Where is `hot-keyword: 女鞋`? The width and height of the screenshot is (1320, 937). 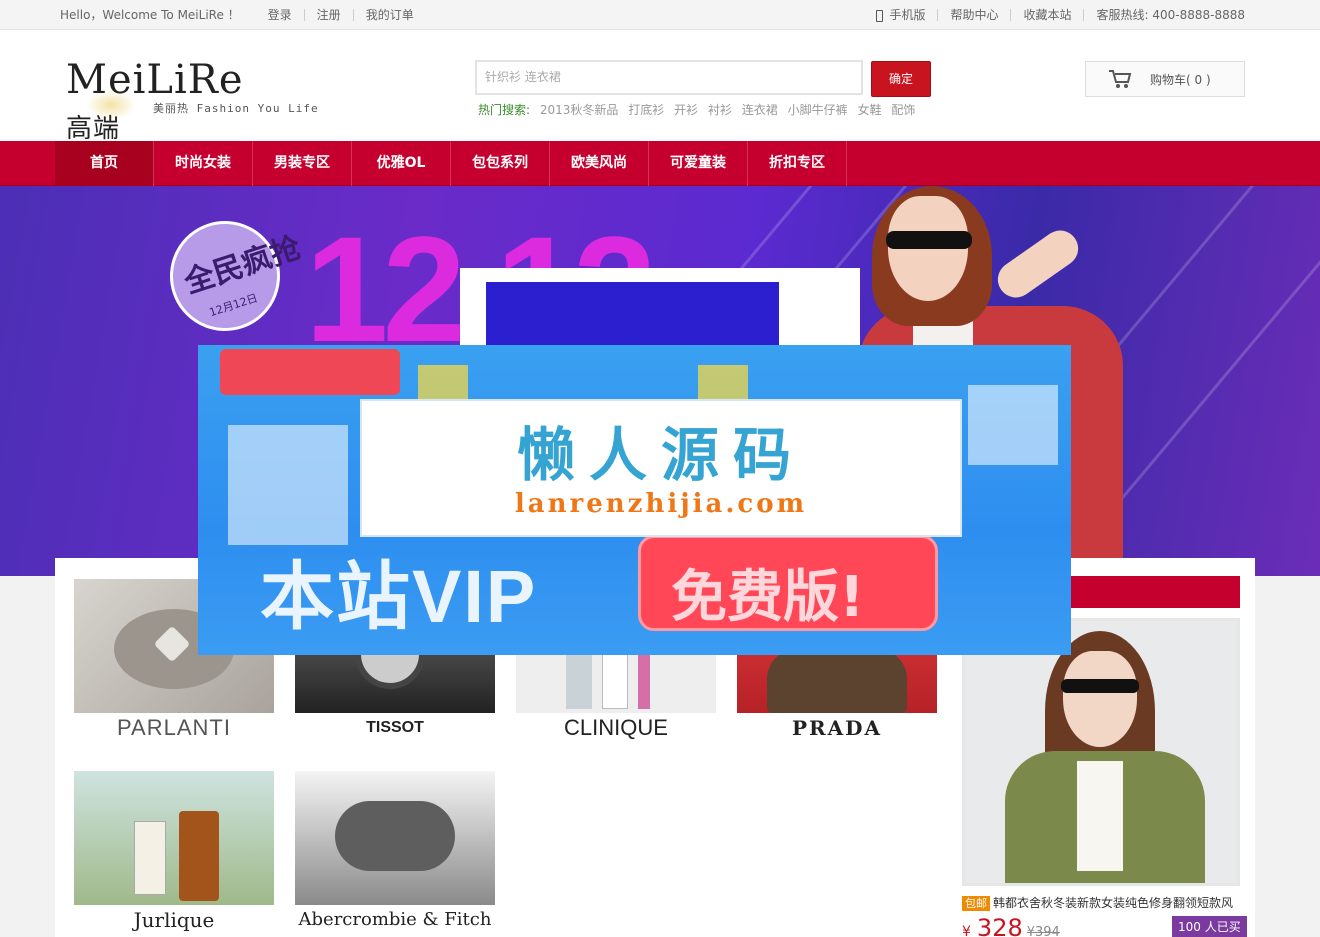 hot-keyword: 女鞋 is located at coordinates (869, 110).